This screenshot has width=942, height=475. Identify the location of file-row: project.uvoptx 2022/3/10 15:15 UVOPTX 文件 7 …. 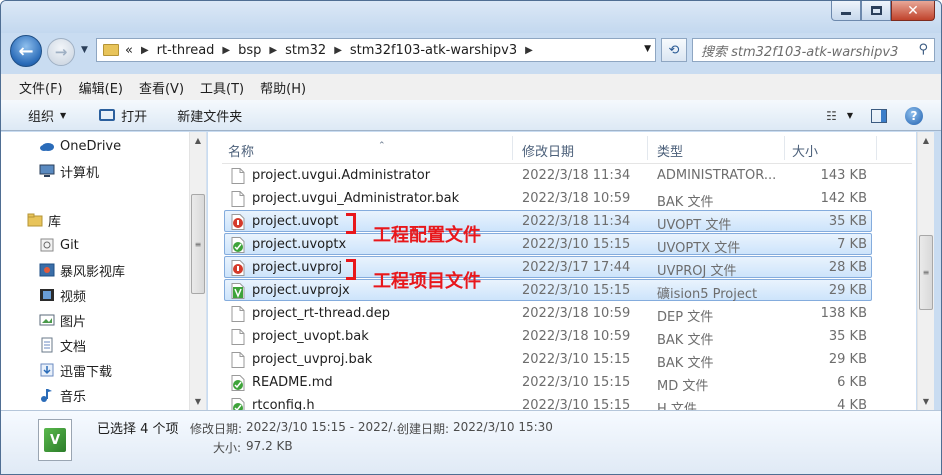
(548, 244).